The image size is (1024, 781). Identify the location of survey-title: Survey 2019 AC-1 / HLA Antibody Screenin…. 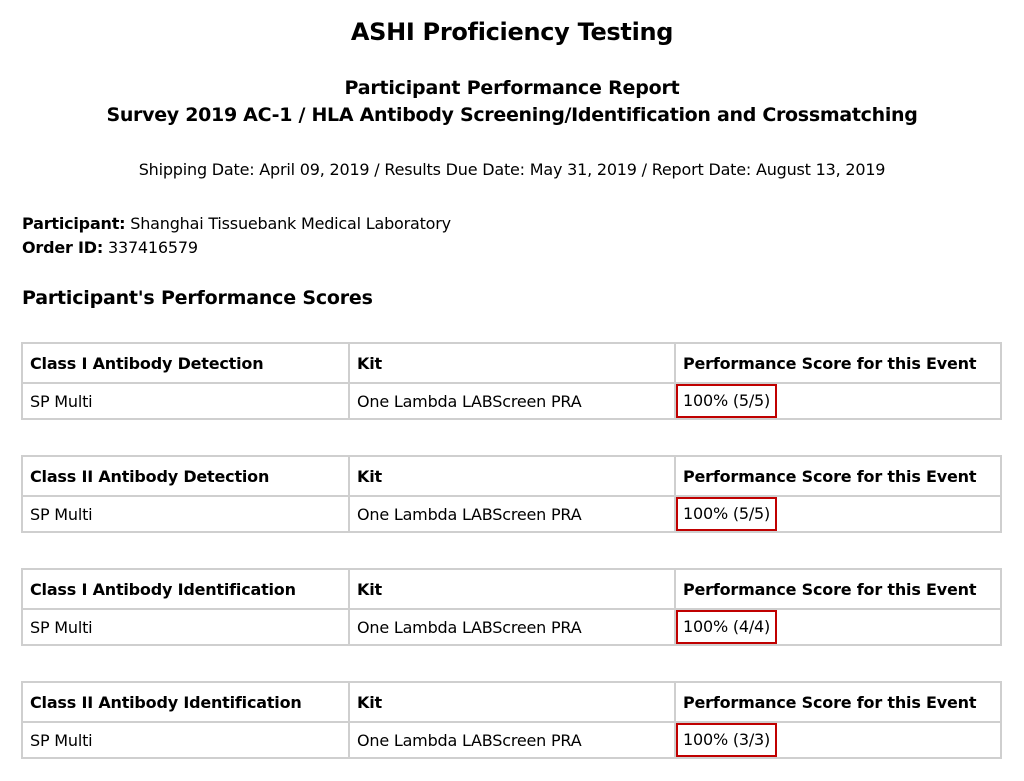
(512, 115).